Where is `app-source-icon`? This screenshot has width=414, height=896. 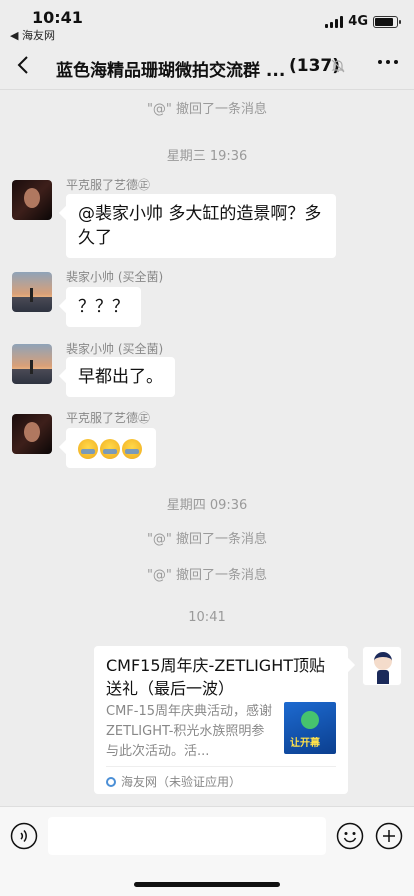 app-source-icon is located at coordinates (111, 781).